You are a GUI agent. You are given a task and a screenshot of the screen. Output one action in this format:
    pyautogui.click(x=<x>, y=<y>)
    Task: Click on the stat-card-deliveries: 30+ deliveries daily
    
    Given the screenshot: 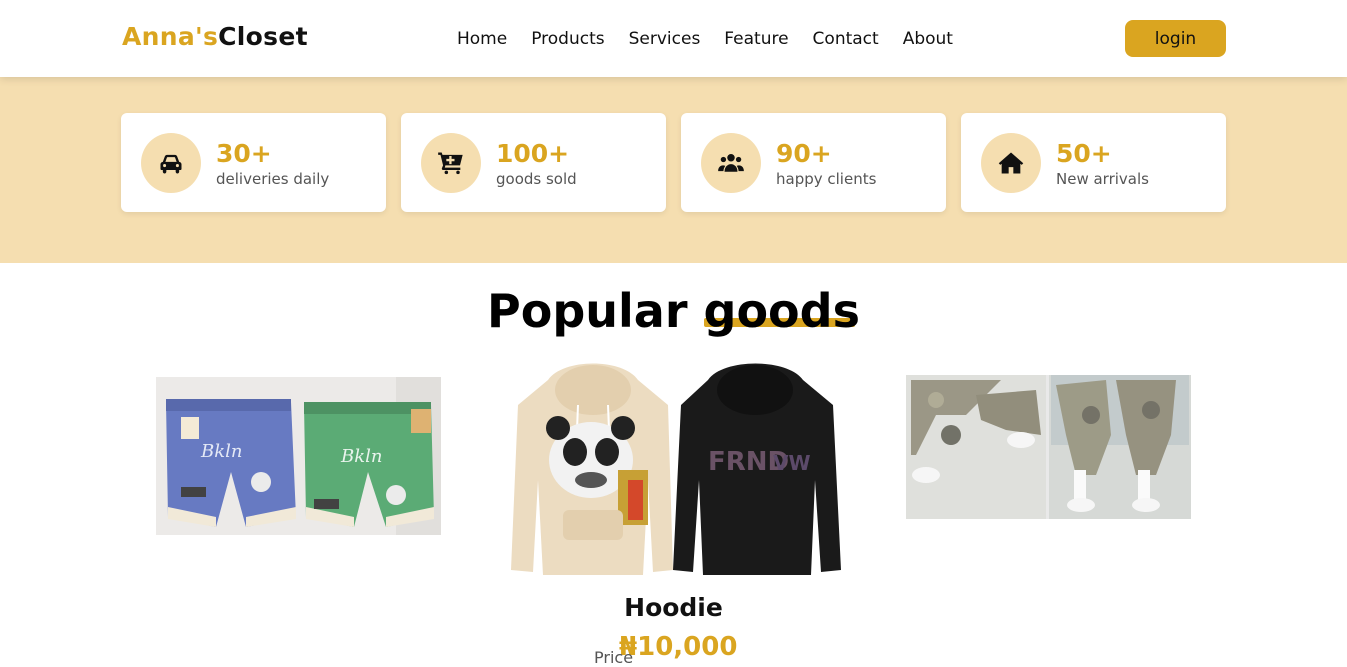 What is the action you would take?
    pyautogui.click(x=253, y=162)
    